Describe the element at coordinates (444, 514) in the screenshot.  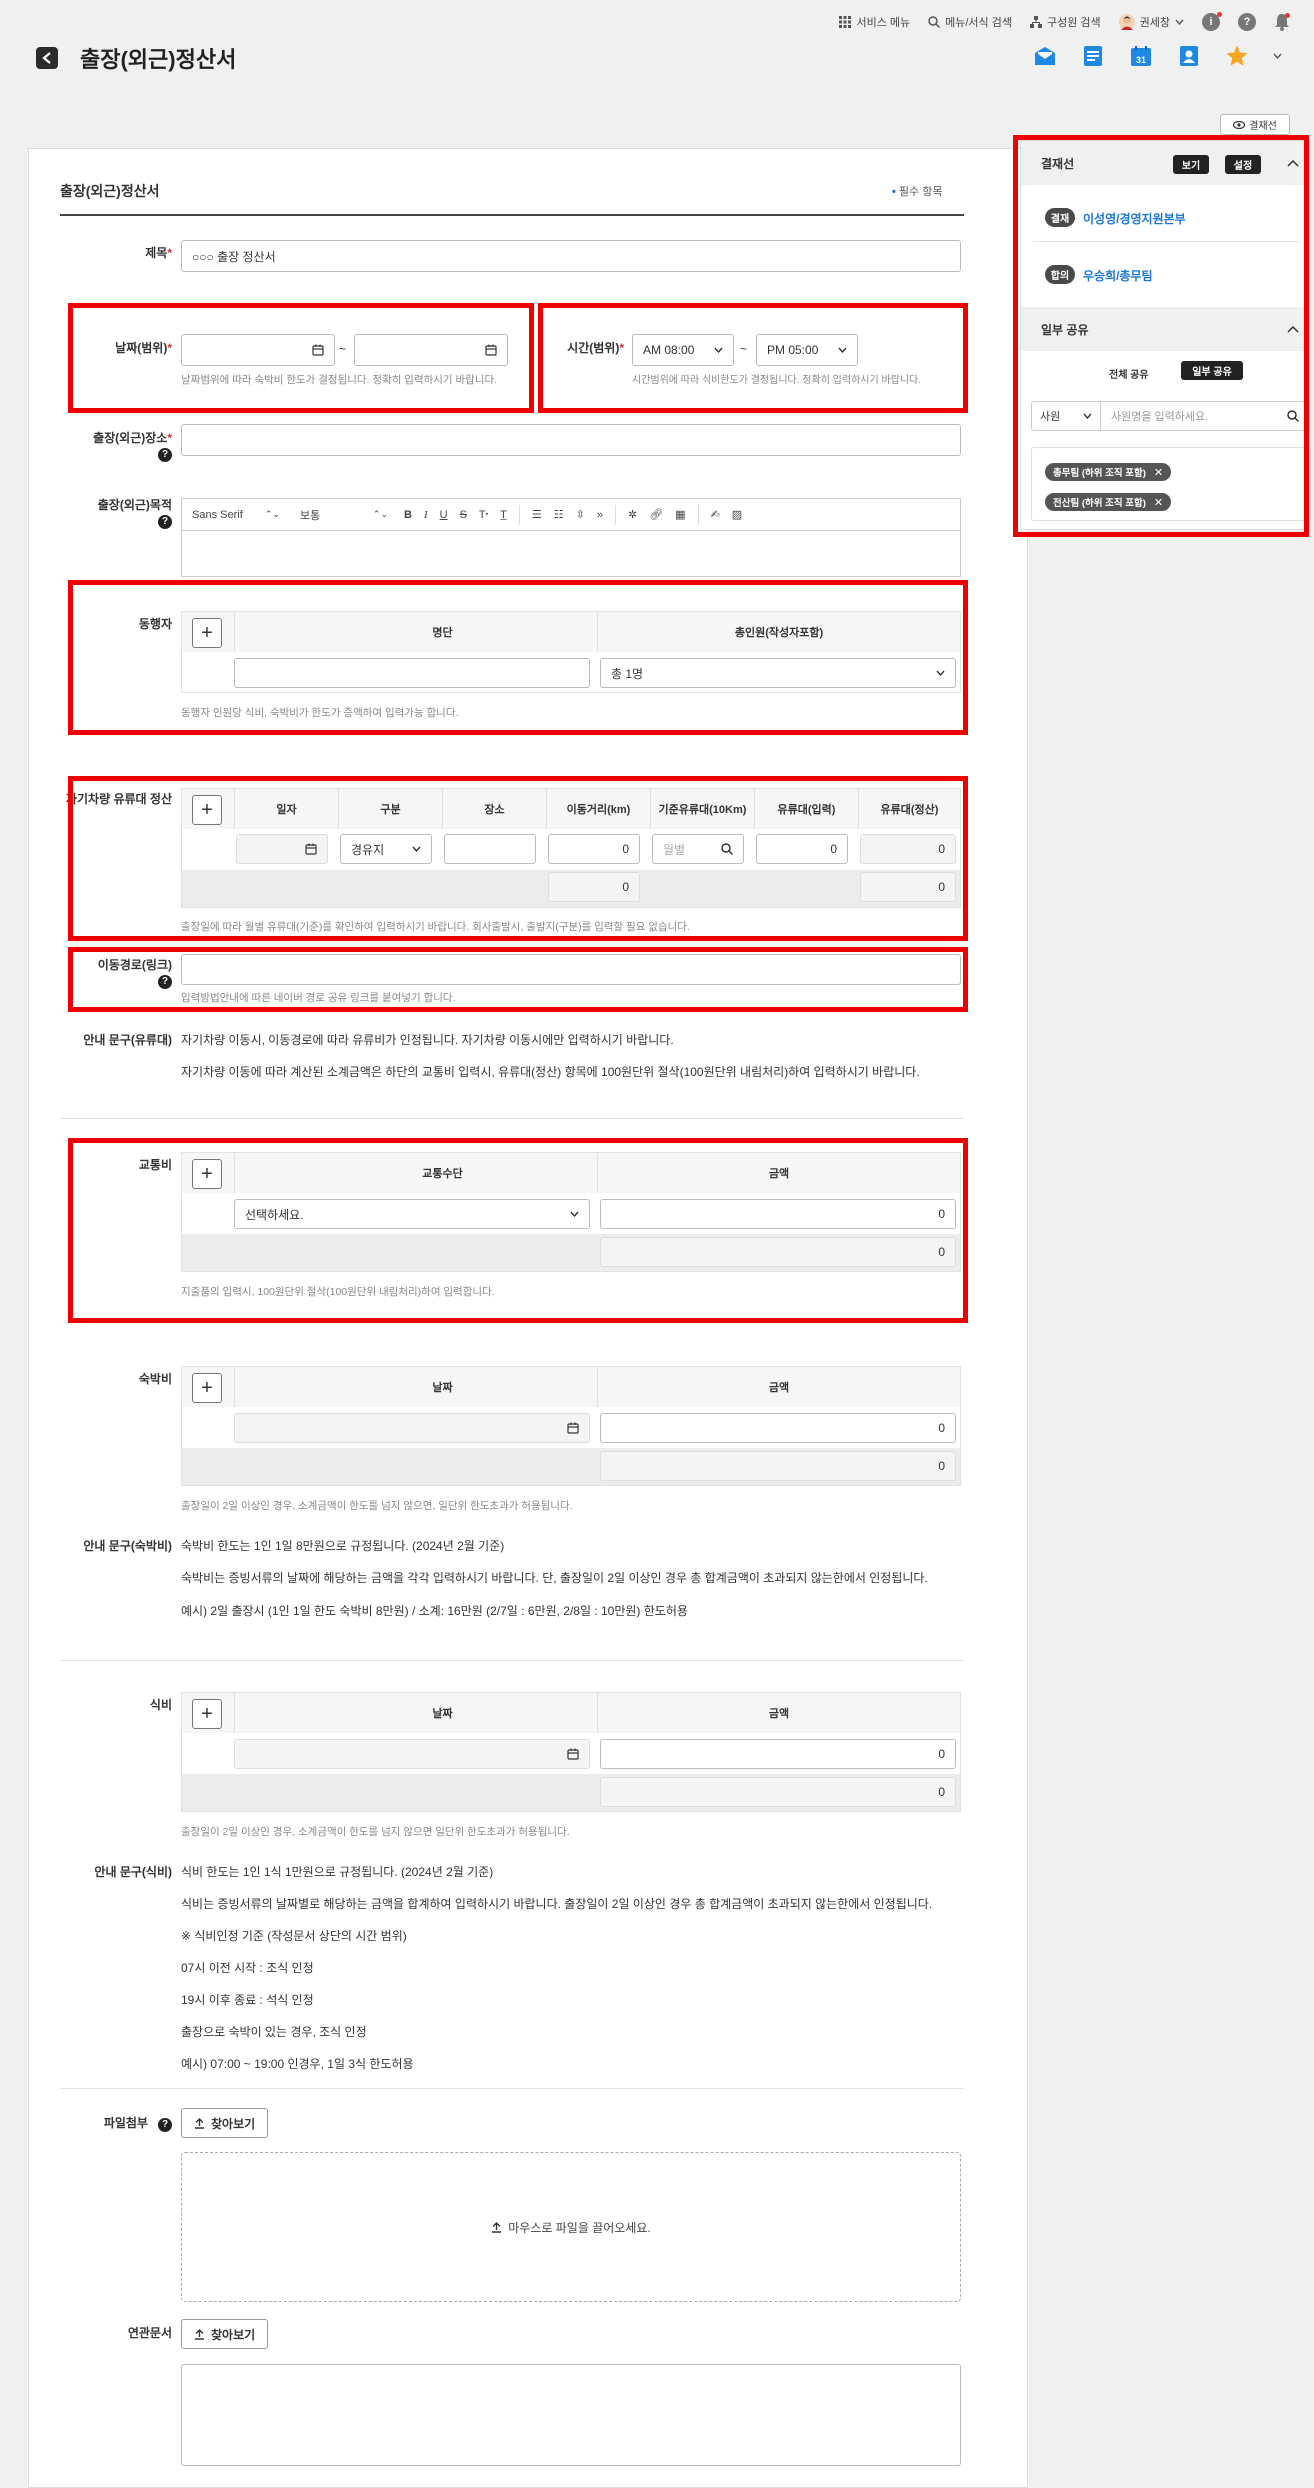
I see `underline-icon: U` at that location.